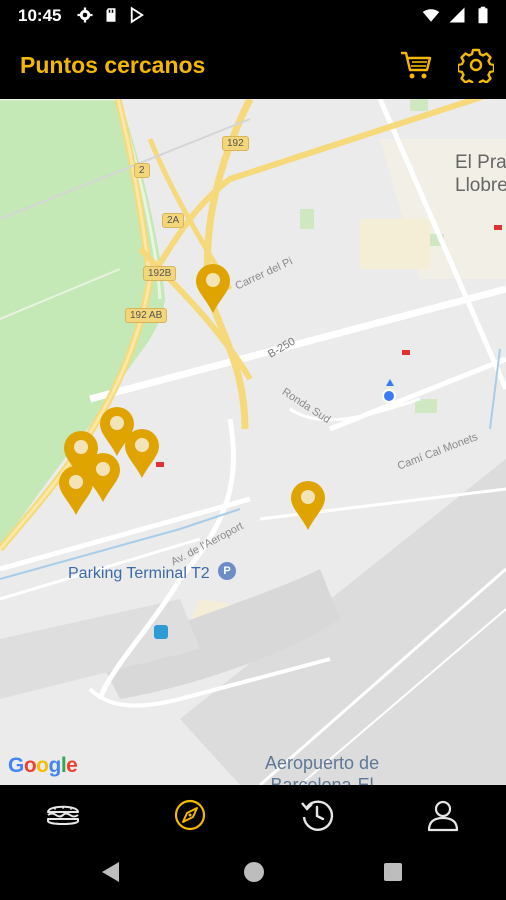 The width and height of the screenshot is (506, 900). What do you see at coordinates (483, 15) in the screenshot?
I see `battery-icon` at bounding box center [483, 15].